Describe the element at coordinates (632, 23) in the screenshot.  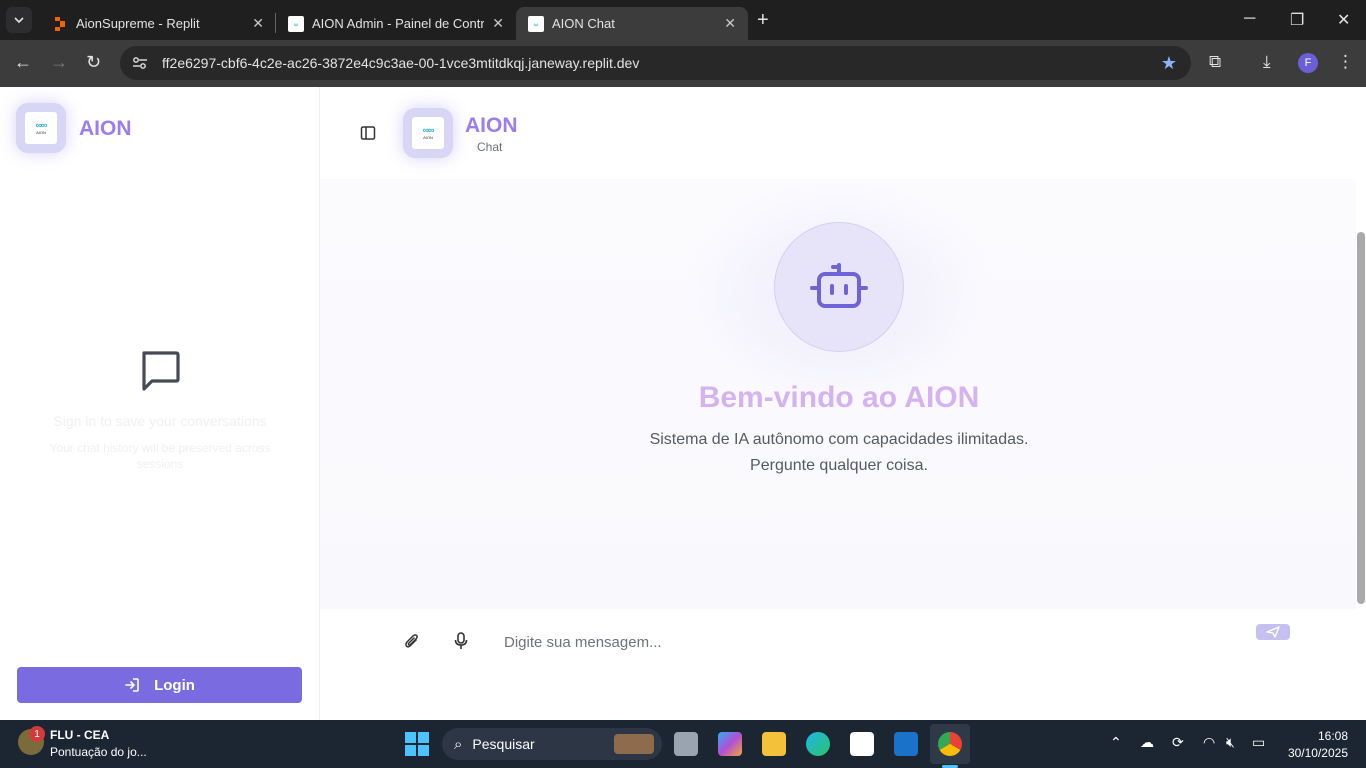
I see `browser-tab-chat-active: ∞ AION Chat ✕` at that location.